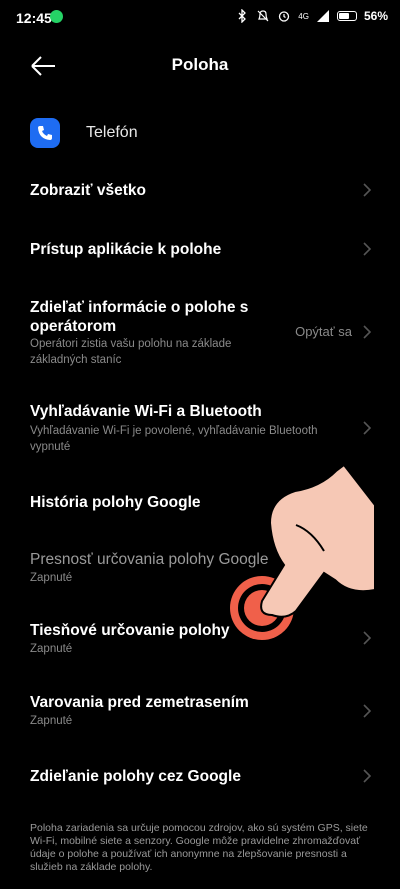 The width and height of the screenshot is (400, 889). I want to click on row-label: História polohy Google, so click(115, 502).